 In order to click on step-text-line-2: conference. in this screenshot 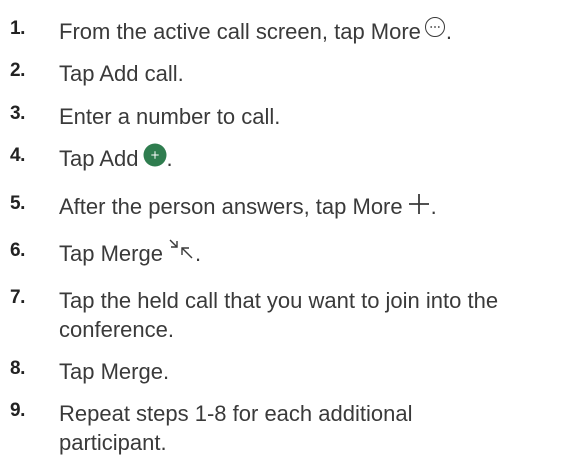, I will do `click(116, 329)`.